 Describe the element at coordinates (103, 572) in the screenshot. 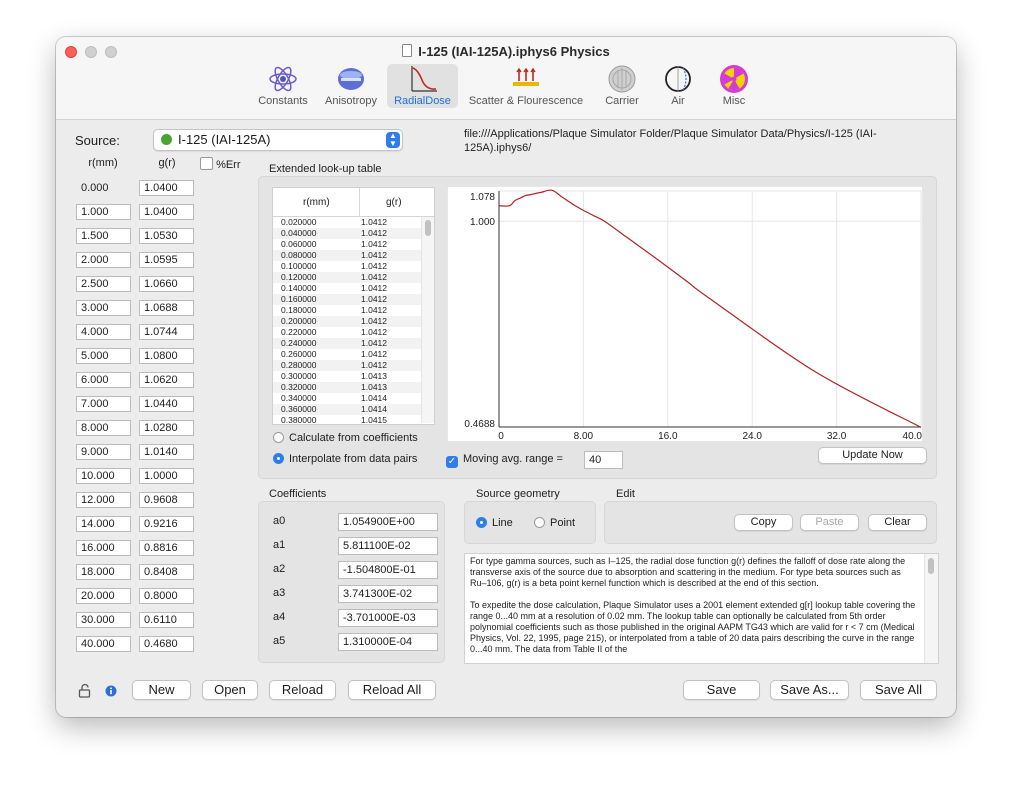

I see `pair-r-input: 18.000` at that location.